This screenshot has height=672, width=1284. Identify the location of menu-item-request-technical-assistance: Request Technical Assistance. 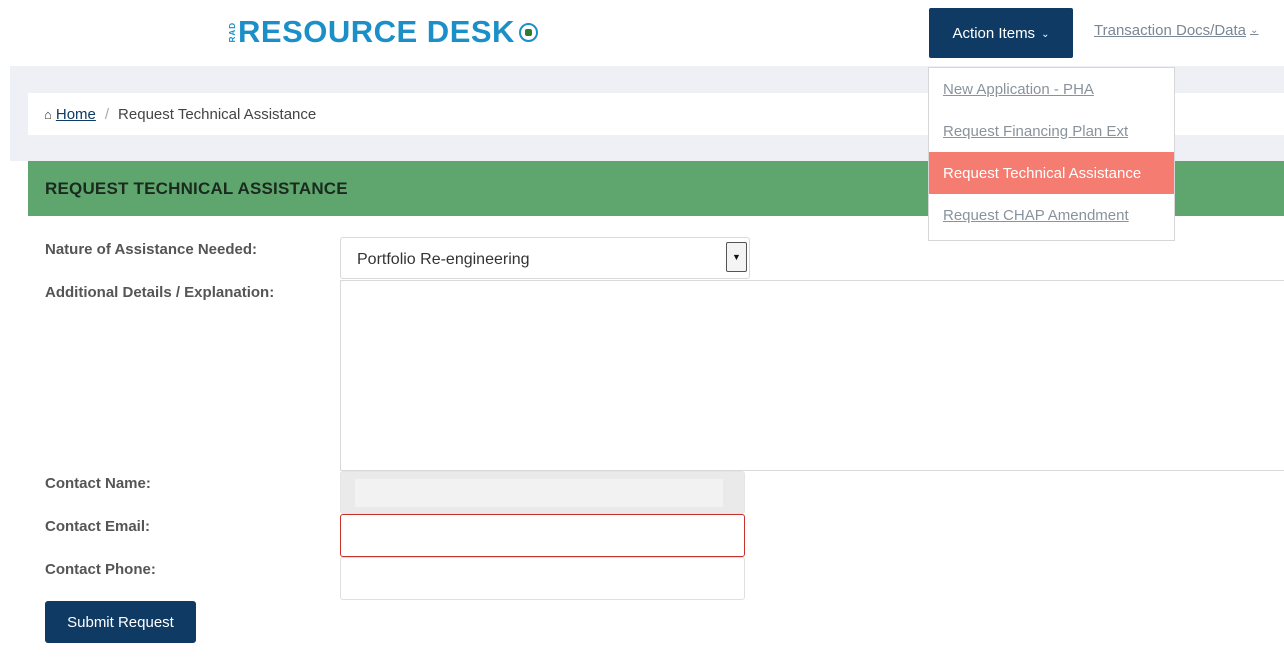
(1051, 173).